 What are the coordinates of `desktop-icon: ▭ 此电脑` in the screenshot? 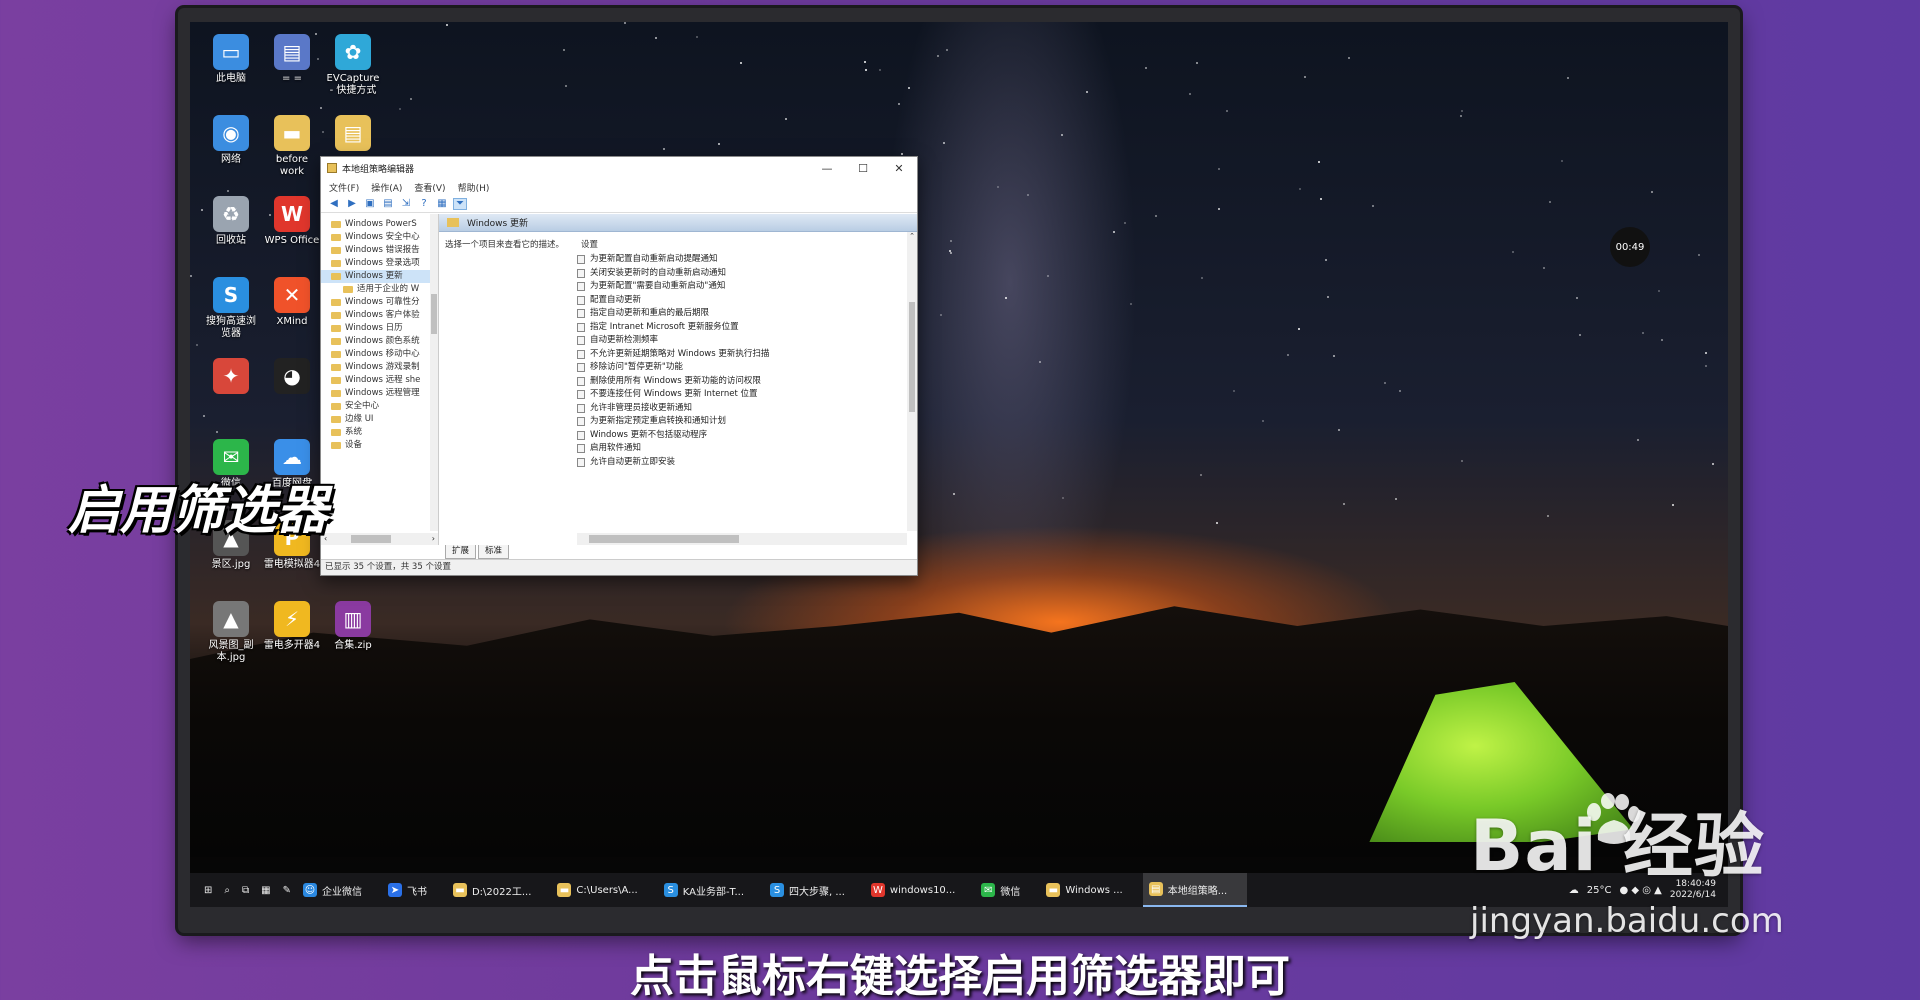 It's located at (231, 59).